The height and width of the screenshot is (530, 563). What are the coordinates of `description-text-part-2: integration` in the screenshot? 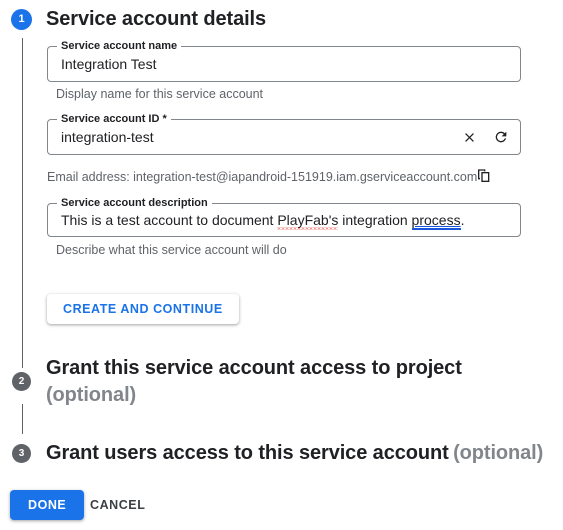 It's located at (375, 220).